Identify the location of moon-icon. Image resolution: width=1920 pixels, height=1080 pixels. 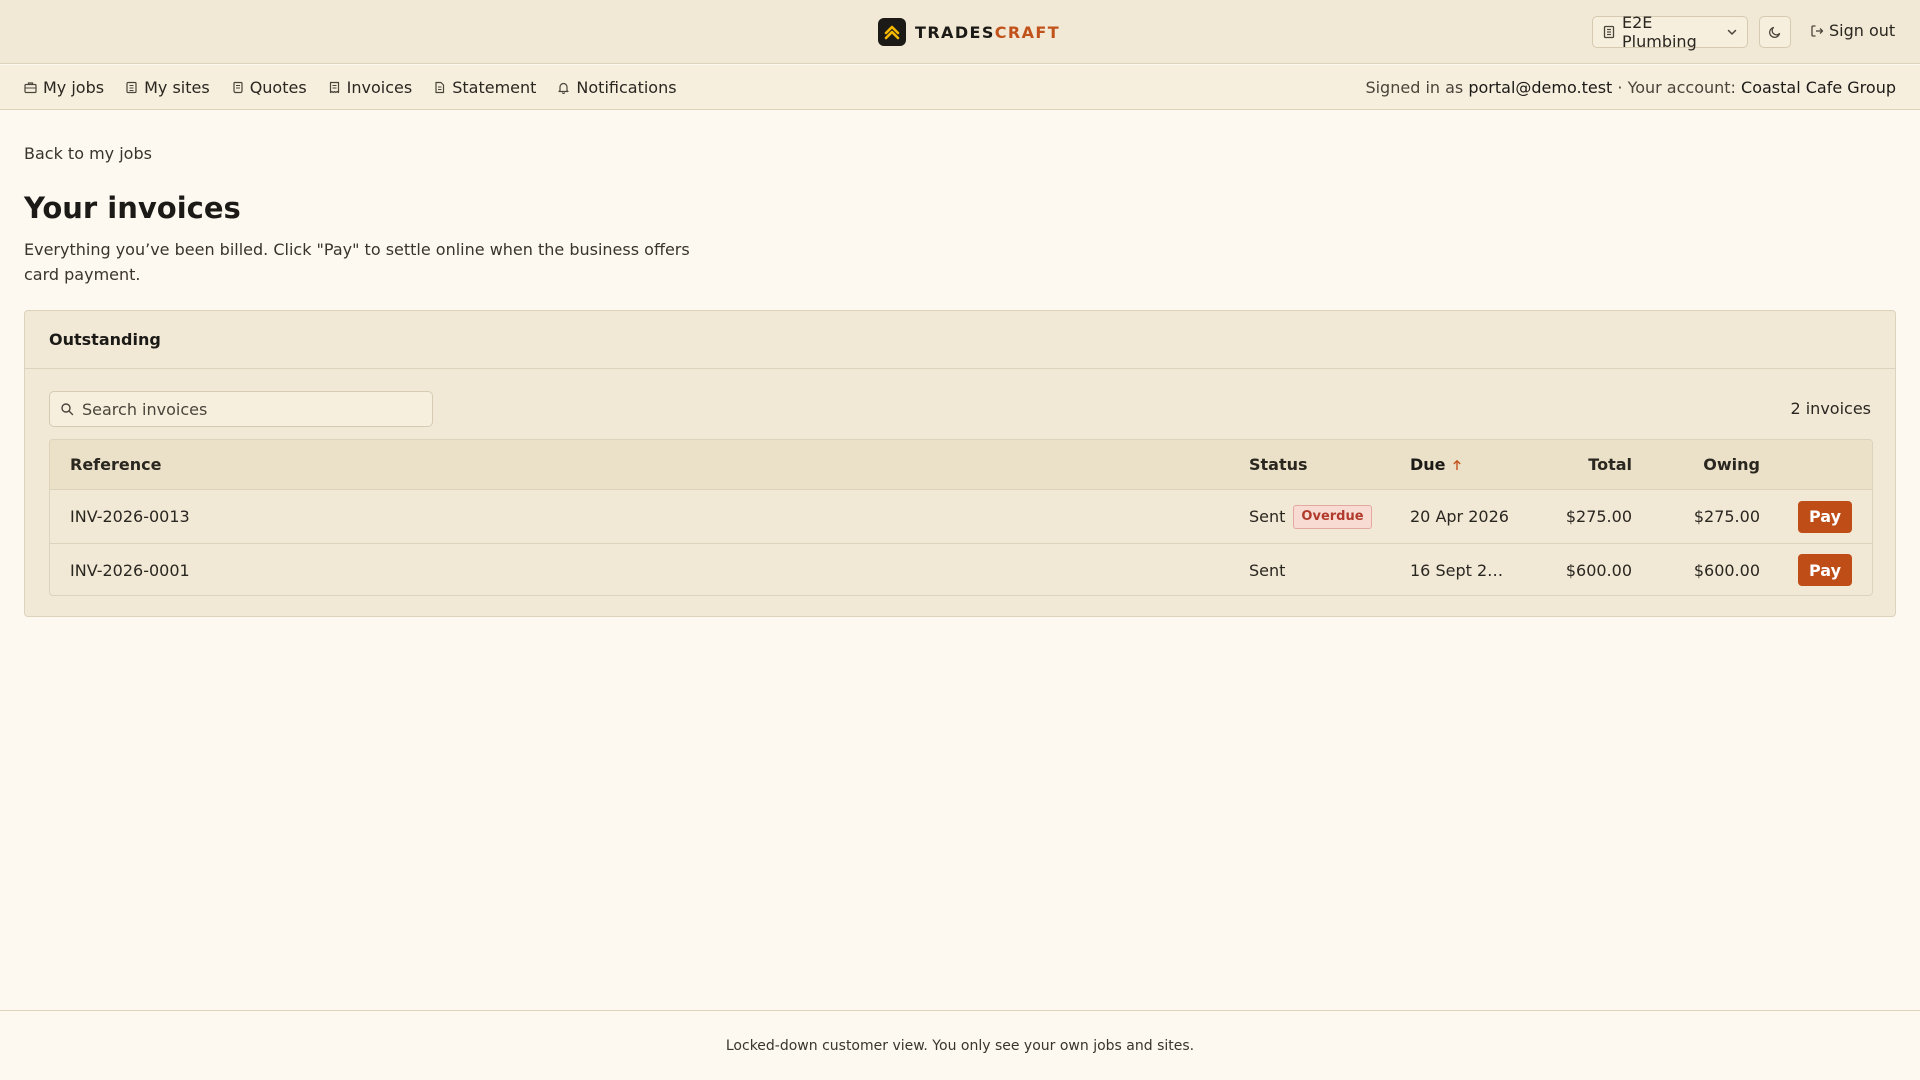
(1775, 32).